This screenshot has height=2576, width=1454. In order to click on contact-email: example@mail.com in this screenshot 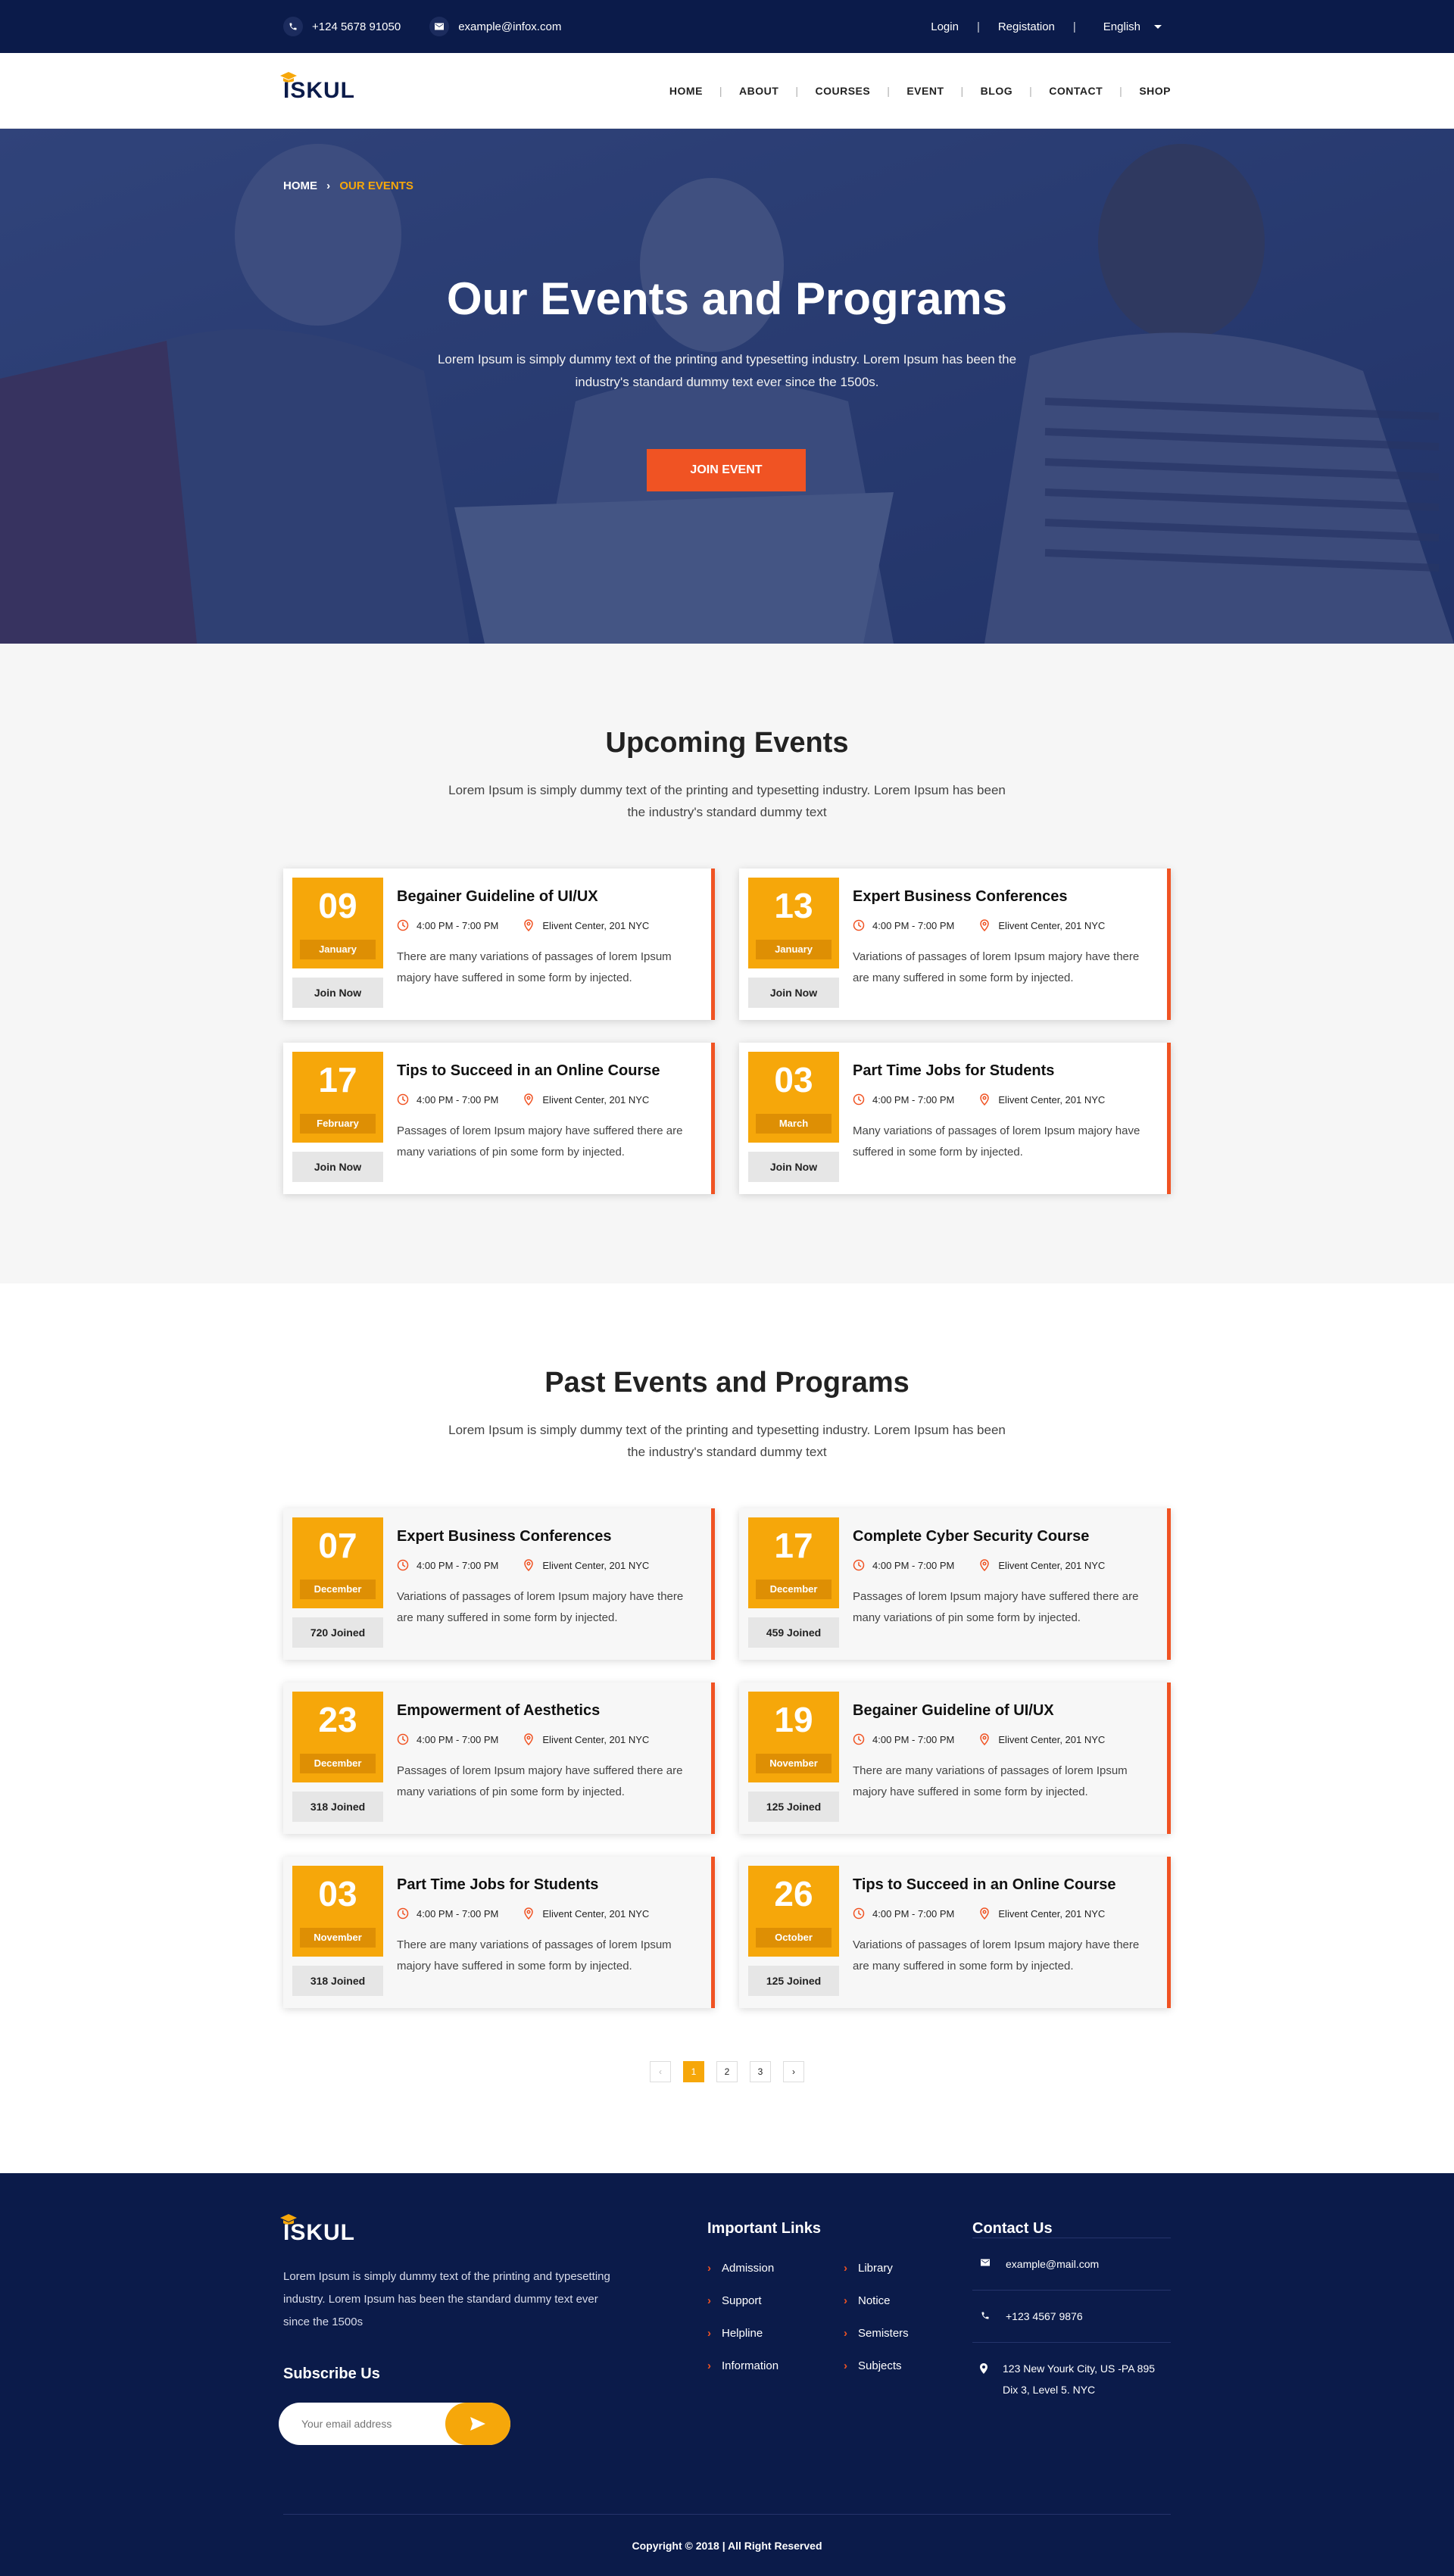, I will do `click(1071, 2264)`.